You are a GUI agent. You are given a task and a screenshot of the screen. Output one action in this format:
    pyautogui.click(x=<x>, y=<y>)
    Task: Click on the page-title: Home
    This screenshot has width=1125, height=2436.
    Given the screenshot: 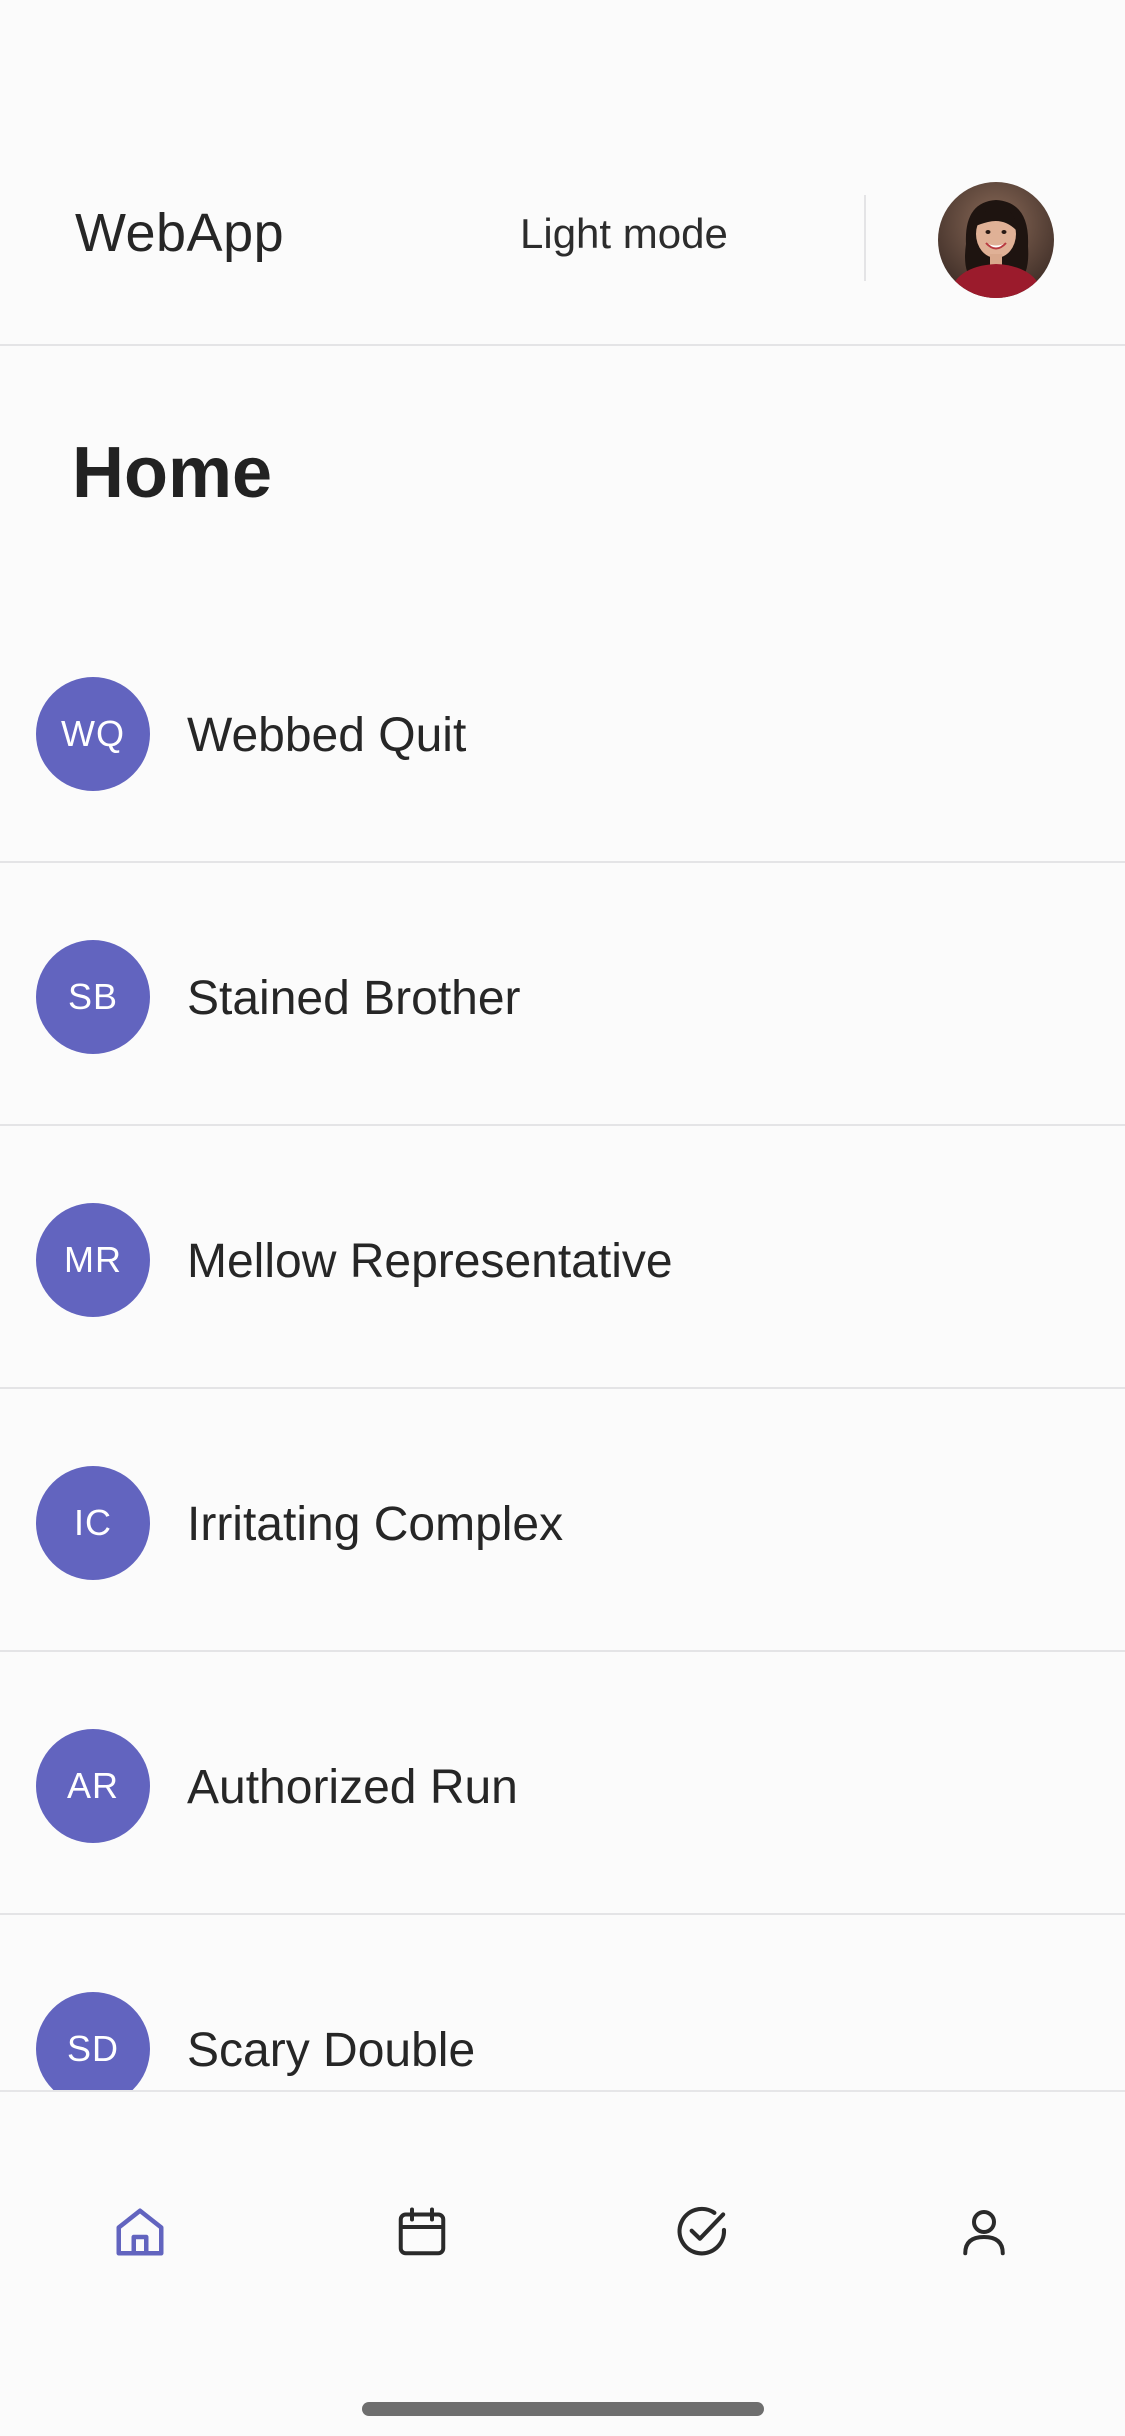 What is the action you would take?
    pyautogui.click(x=172, y=473)
    